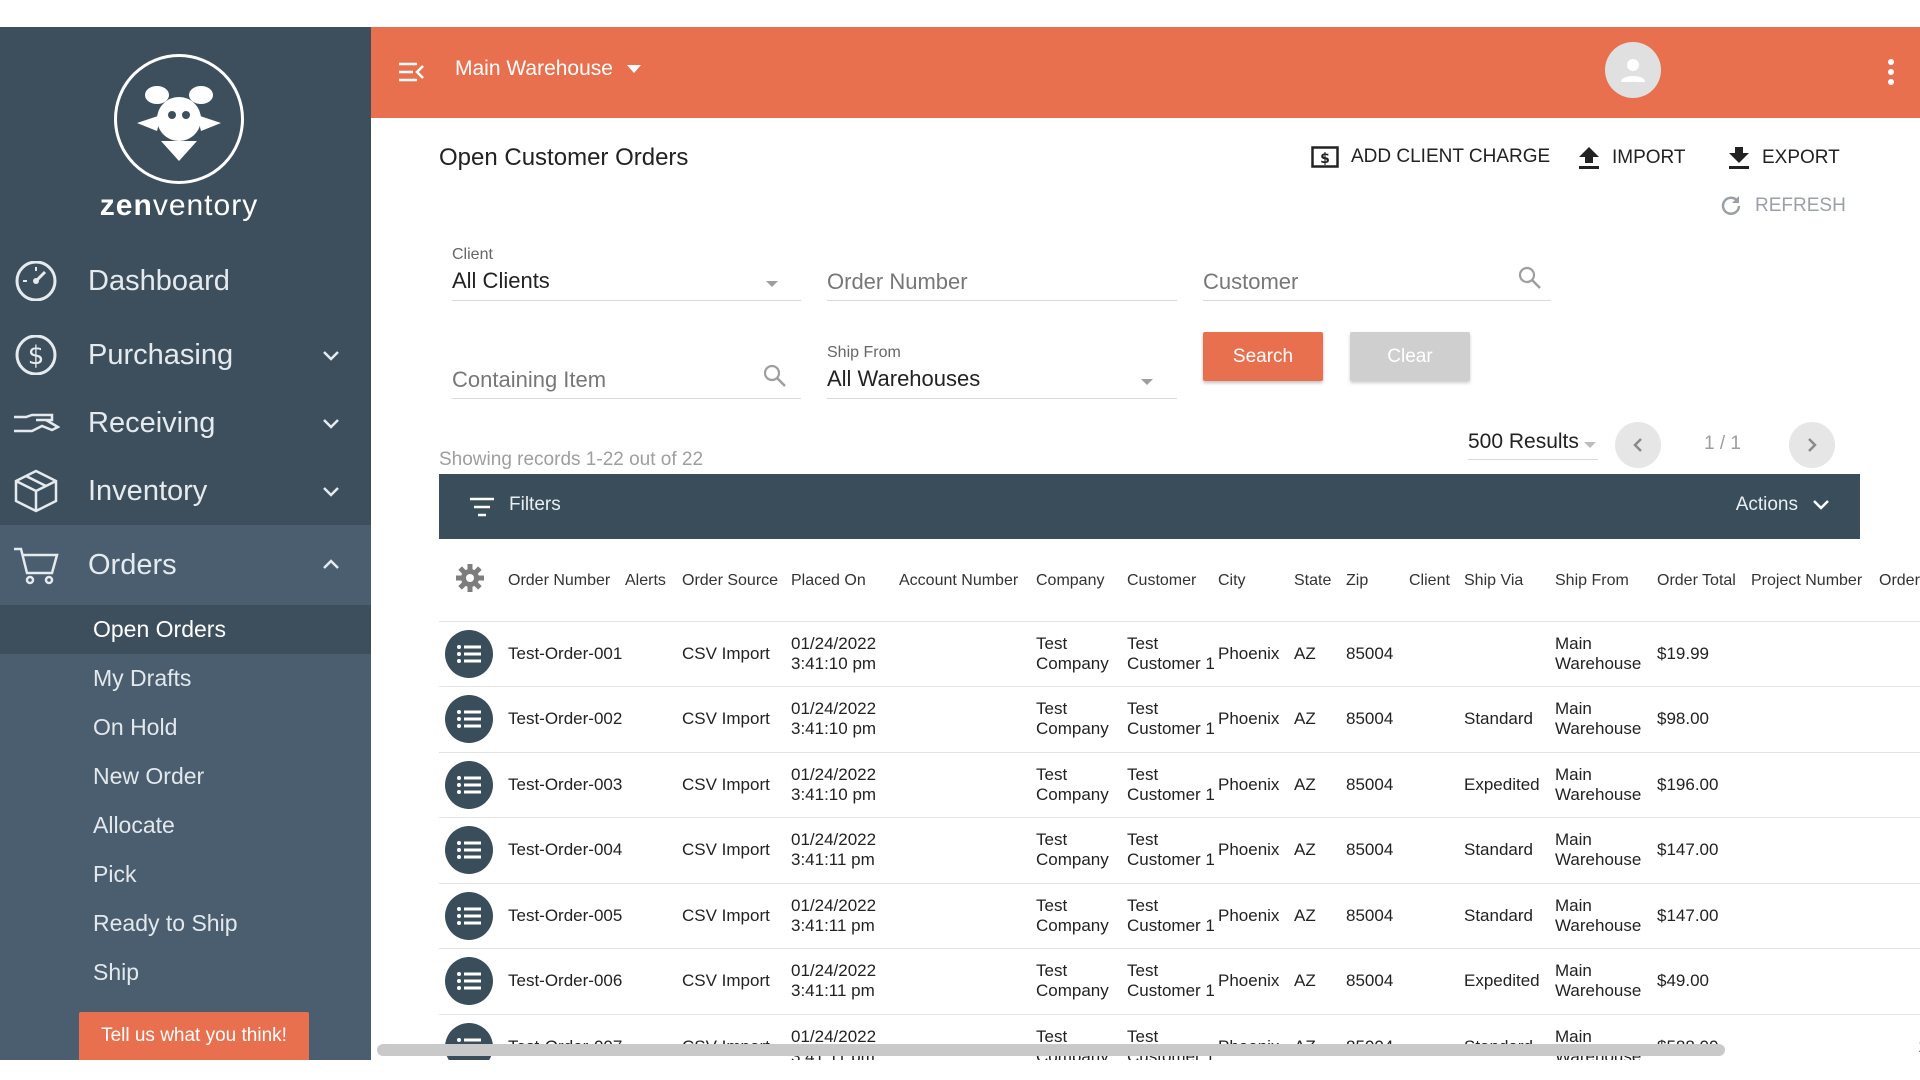  Describe the element at coordinates (1002, 371) in the screenshot. I see `ship-from-select: Ship From All Warehouses` at that location.